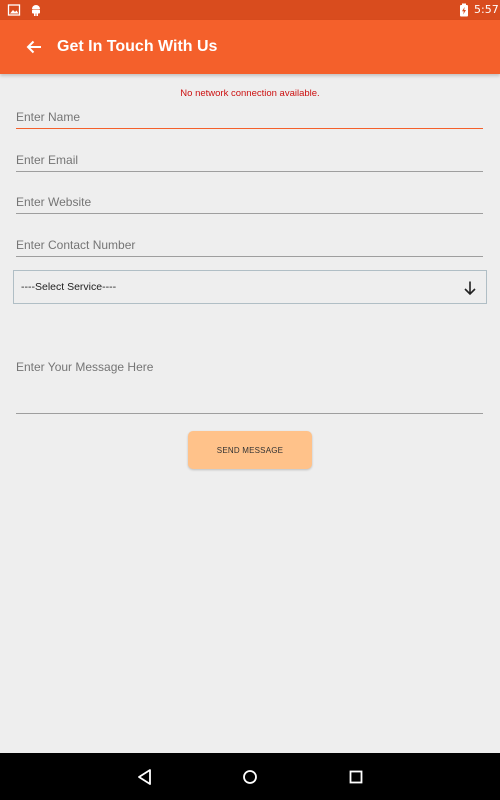 The width and height of the screenshot is (500, 800). What do you see at coordinates (249, 247) in the screenshot?
I see `contact-number-field` at bounding box center [249, 247].